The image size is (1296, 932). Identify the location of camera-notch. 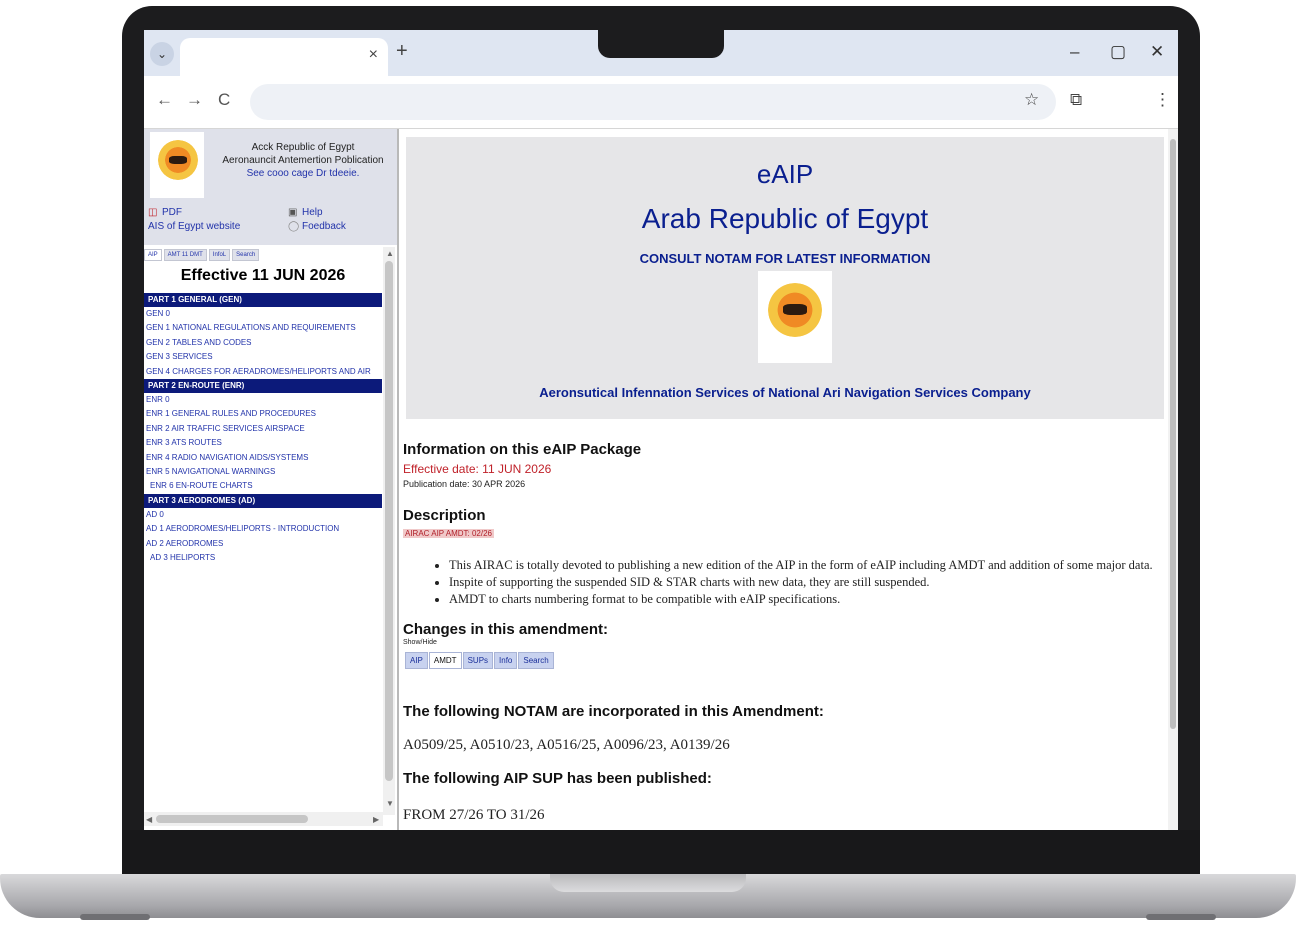
(661, 40).